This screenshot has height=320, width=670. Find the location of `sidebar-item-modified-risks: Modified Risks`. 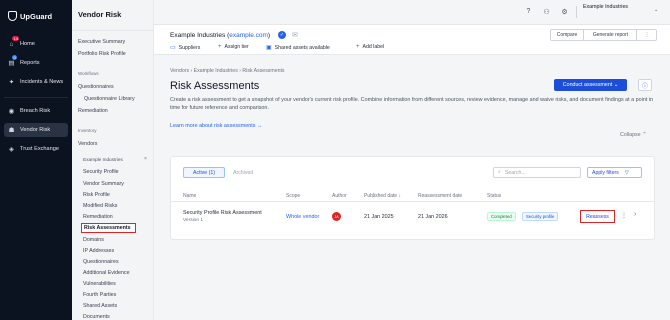

sidebar-item-modified-risks: Modified Risks is located at coordinates (100, 206).